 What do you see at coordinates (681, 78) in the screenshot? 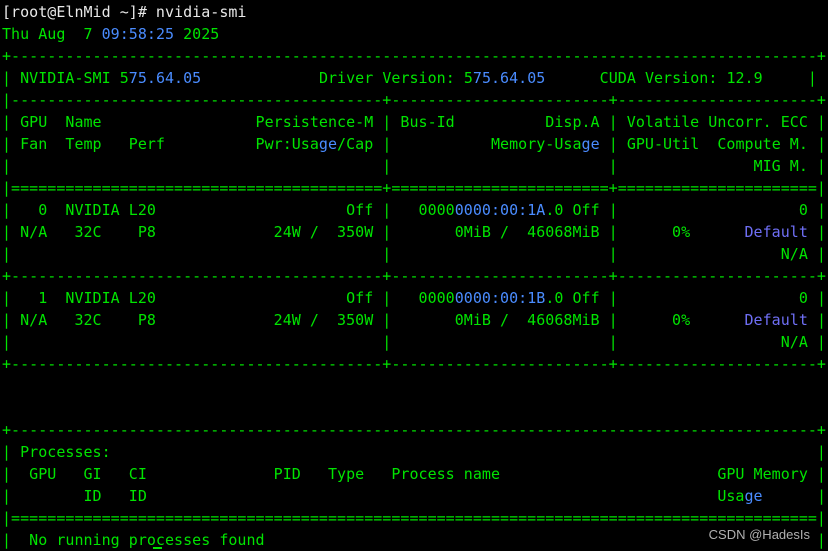
I see `terminal-text-segment: CUDA Version: 12.9 |` at bounding box center [681, 78].